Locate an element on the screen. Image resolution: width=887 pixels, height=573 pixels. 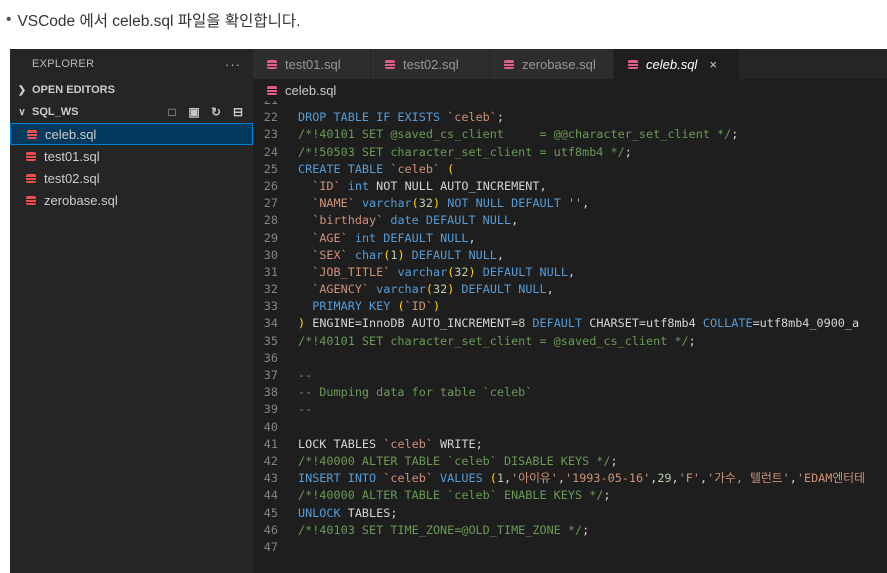
refresh-icon: ↻ is located at coordinates (216, 112).